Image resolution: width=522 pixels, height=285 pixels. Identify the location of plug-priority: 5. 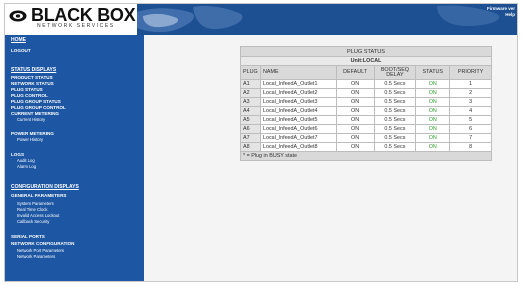
(470, 120).